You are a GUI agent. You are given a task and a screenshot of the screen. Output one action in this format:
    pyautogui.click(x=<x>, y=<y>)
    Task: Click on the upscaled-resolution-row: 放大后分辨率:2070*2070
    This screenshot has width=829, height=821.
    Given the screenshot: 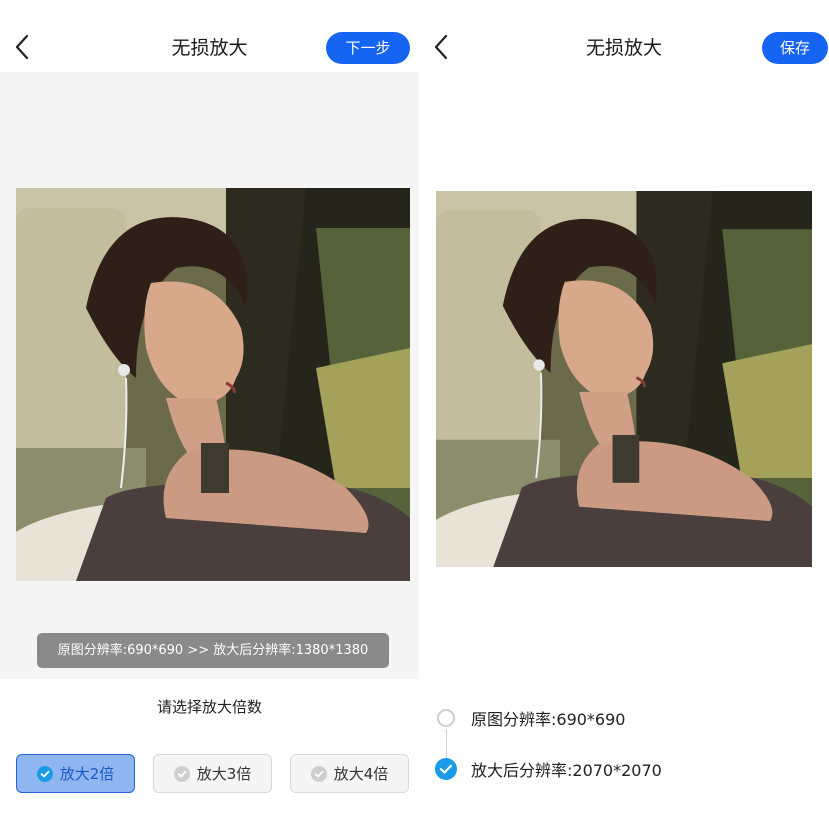 What is the action you would take?
    pyautogui.click(x=548, y=769)
    